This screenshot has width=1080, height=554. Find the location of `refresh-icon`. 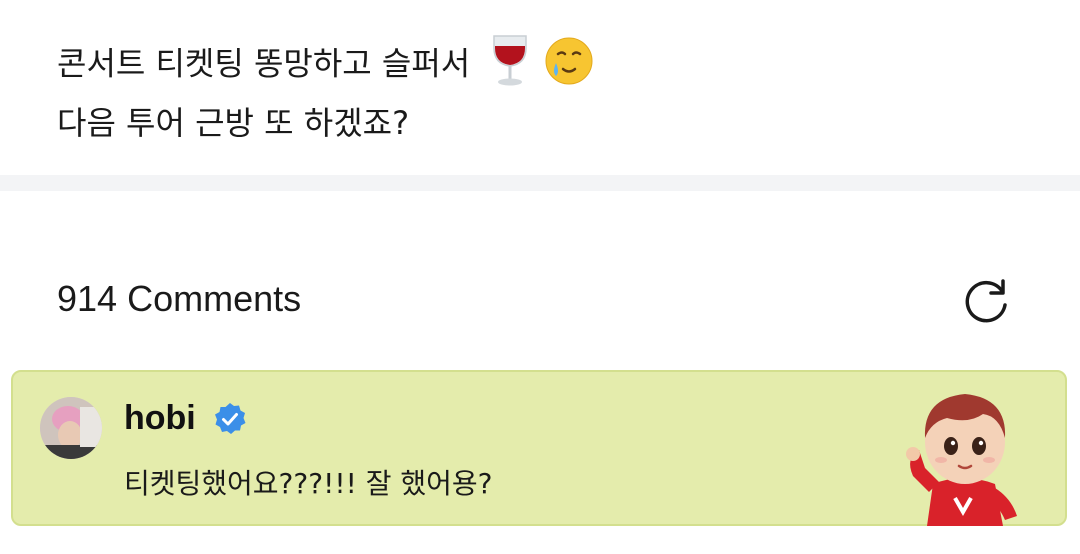

refresh-icon is located at coordinates (986, 301).